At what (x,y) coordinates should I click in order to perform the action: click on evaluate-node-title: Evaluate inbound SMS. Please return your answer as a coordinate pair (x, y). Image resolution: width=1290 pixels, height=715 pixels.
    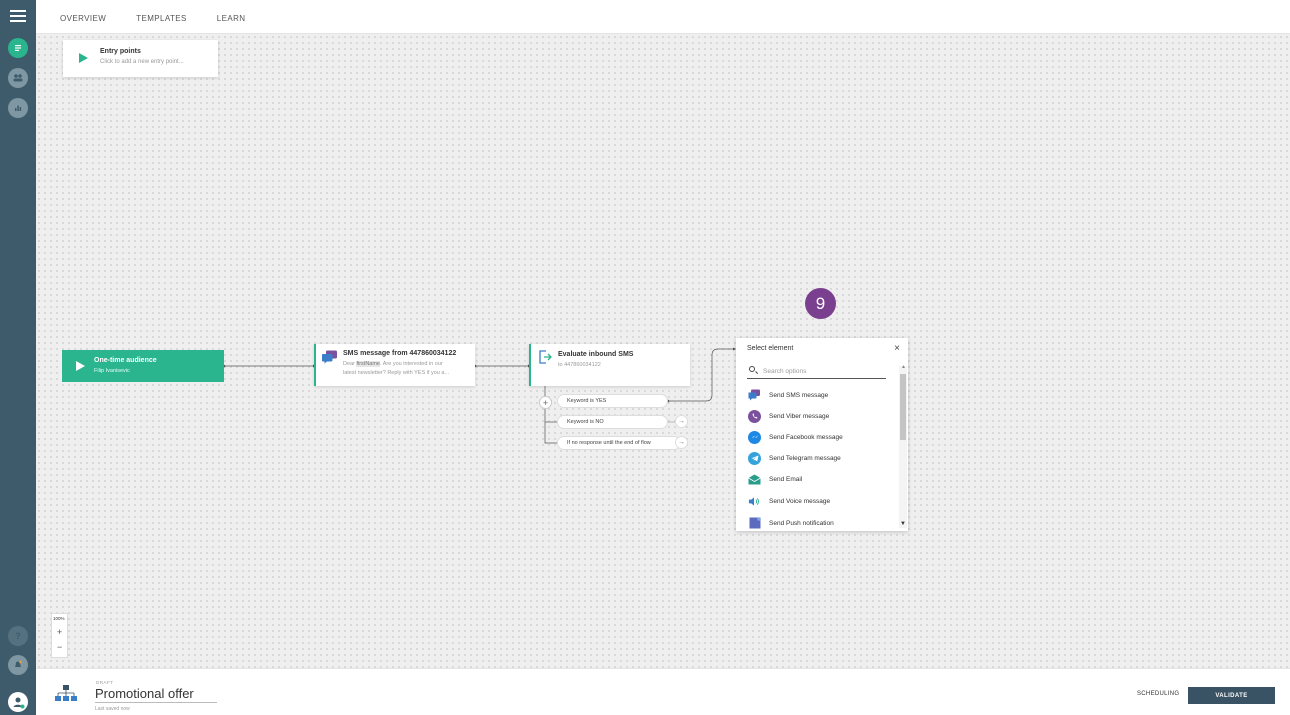
    Looking at the image, I should click on (596, 354).